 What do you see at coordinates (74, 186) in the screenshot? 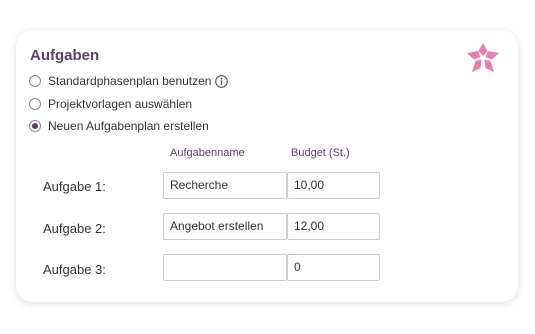
I see `task-1-label: Aufgabe 1:` at bounding box center [74, 186].